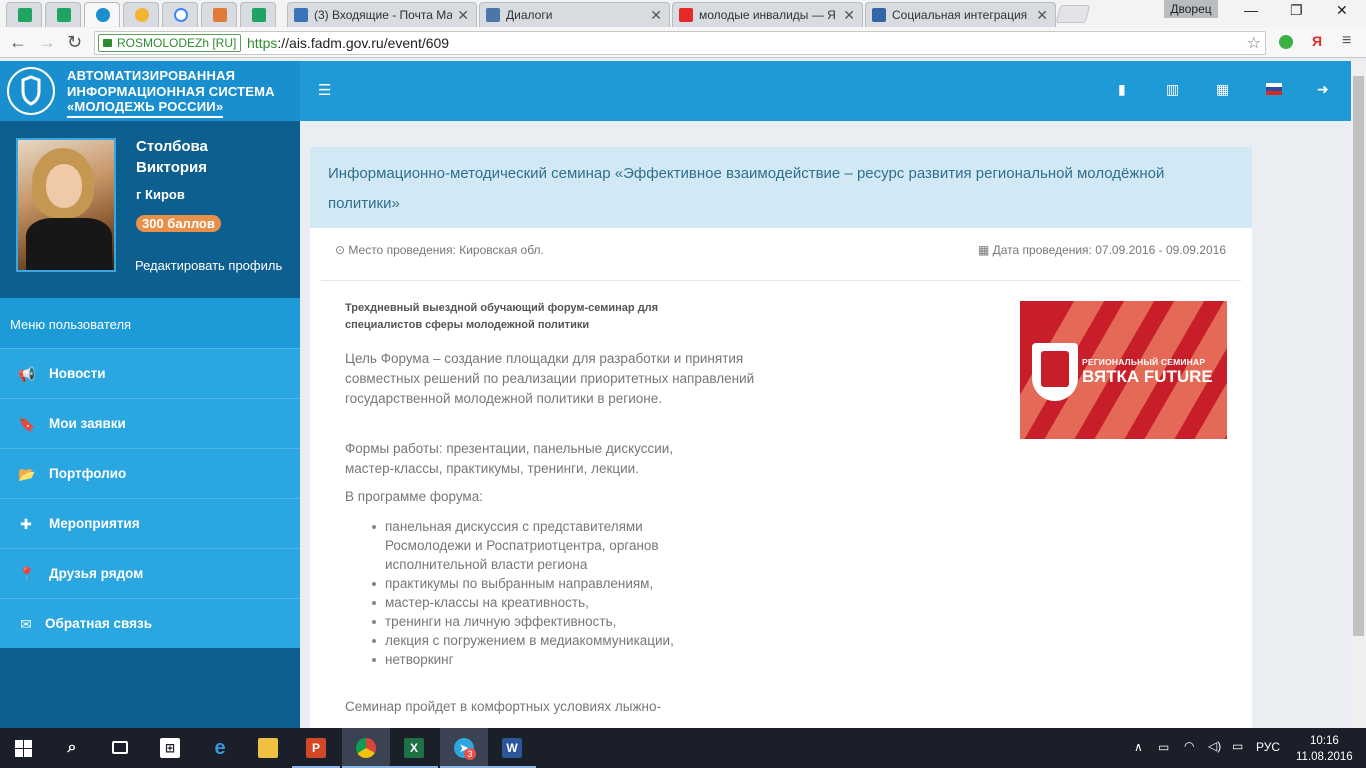  What do you see at coordinates (1251, 10) in the screenshot?
I see `minimize-icon: —` at bounding box center [1251, 10].